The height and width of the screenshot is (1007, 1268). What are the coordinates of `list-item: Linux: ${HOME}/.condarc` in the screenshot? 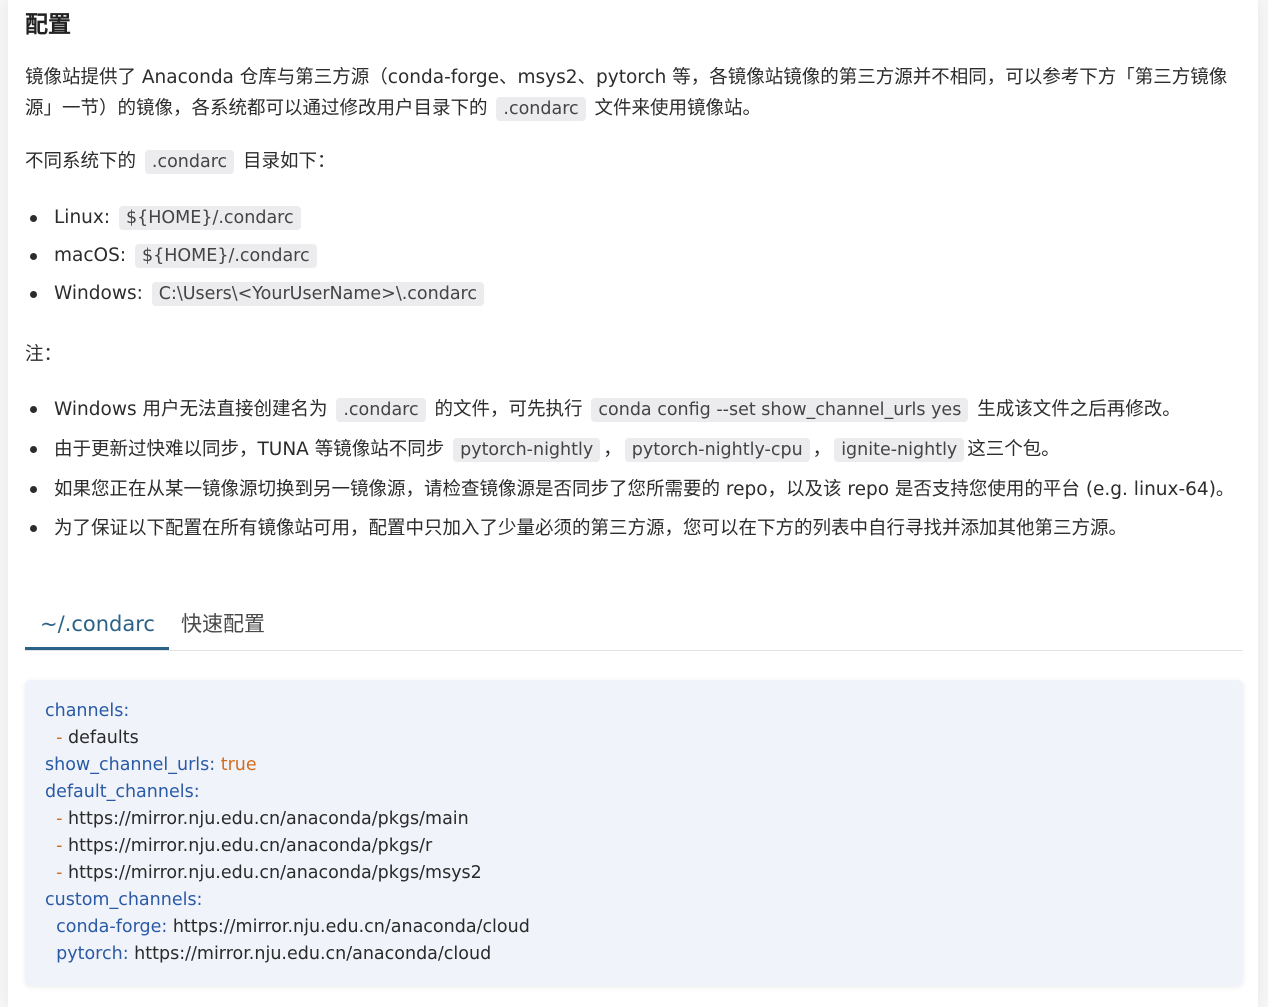 It's located at (634, 218).